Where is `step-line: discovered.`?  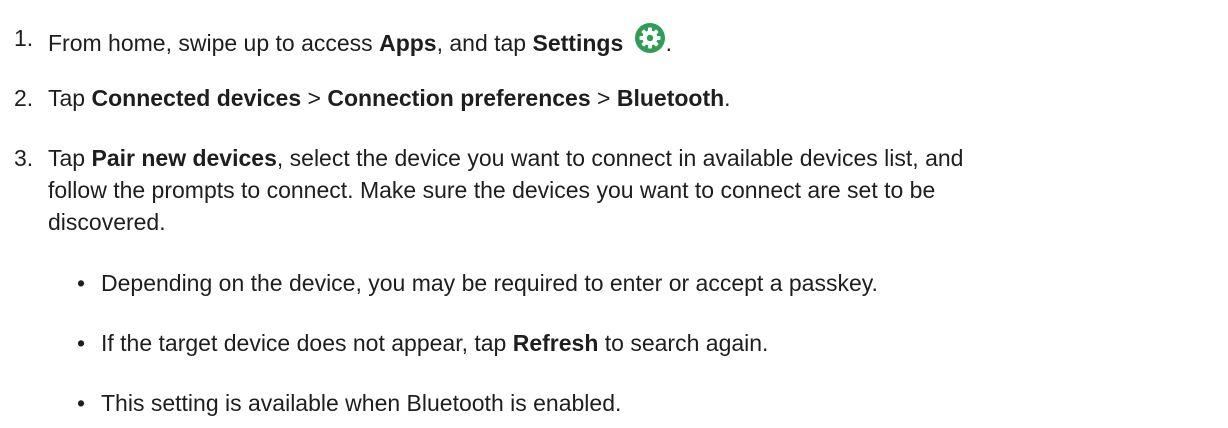 step-line: discovered. is located at coordinates (107, 222).